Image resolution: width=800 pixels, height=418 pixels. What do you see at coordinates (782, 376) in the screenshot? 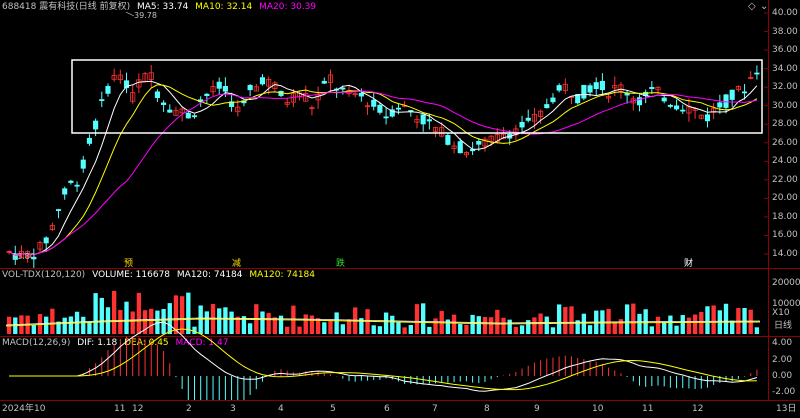
I see `macd-tick: 0.00` at bounding box center [782, 376].